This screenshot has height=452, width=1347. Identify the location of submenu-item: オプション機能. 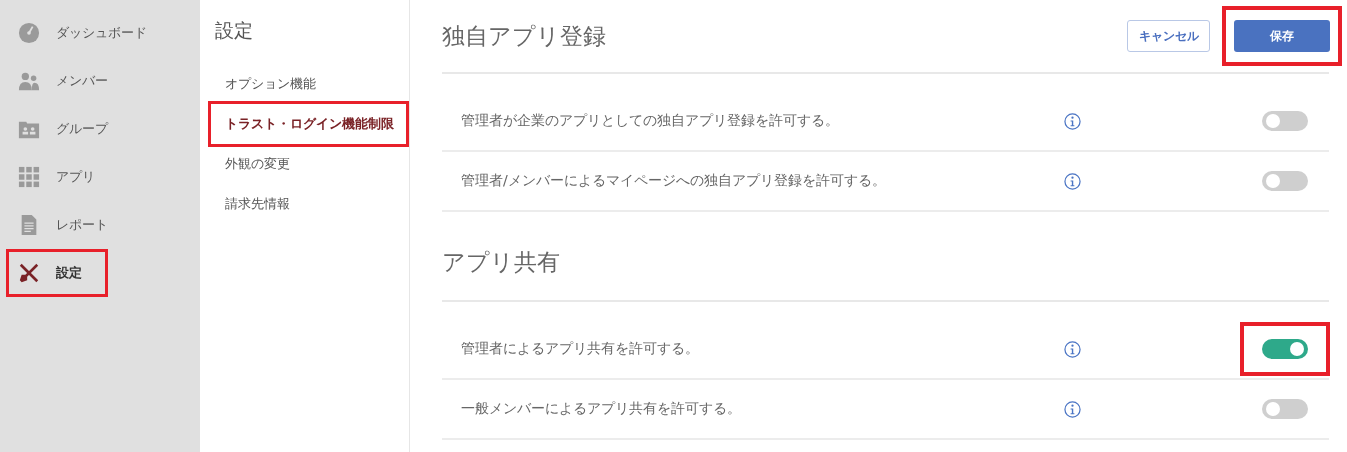
(308, 84).